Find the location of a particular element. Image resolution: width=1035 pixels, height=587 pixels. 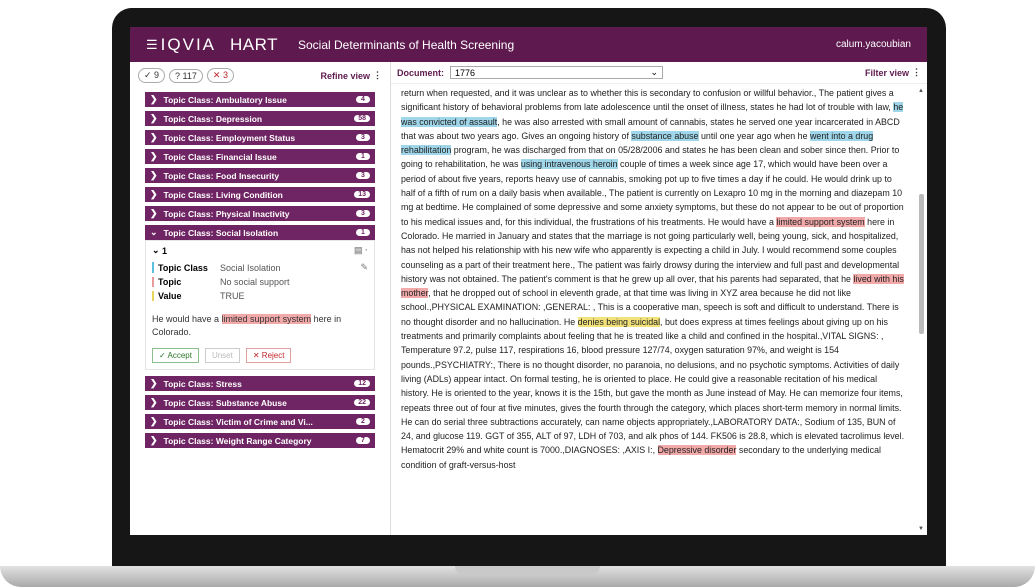

topic-count-badge: 22 is located at coordinates (362, 403).